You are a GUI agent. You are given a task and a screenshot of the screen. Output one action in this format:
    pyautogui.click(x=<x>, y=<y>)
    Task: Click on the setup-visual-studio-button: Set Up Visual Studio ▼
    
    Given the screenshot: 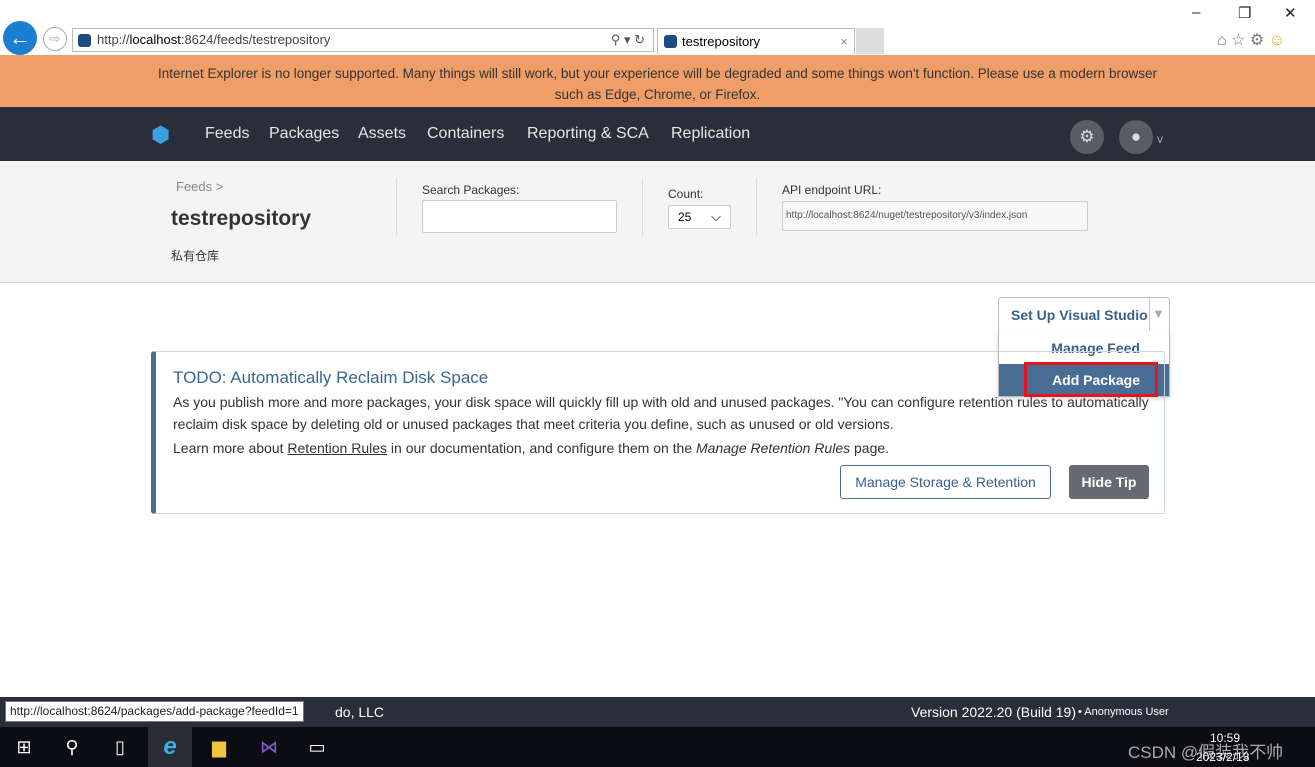 What is the action you would take?
    pyautogui.click(x=1084, y=314)
    